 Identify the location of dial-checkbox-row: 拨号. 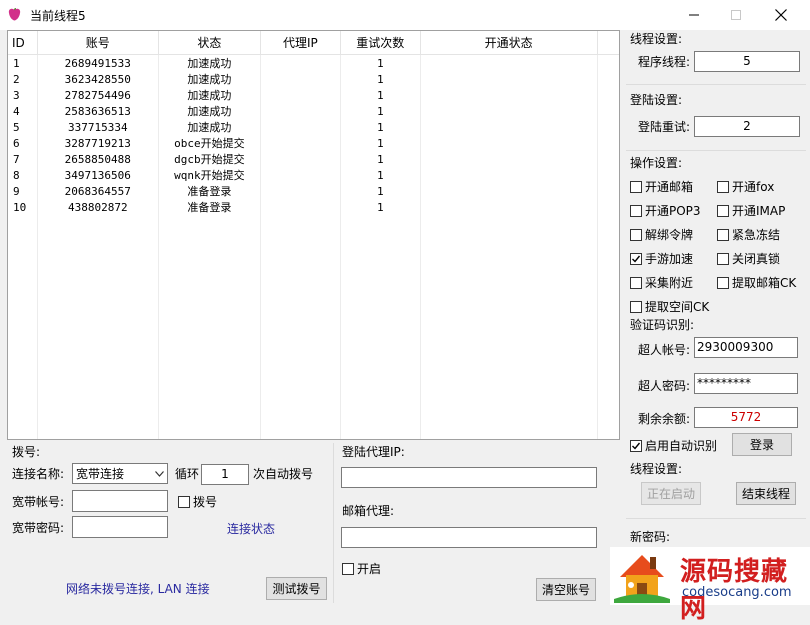
(197, 501).